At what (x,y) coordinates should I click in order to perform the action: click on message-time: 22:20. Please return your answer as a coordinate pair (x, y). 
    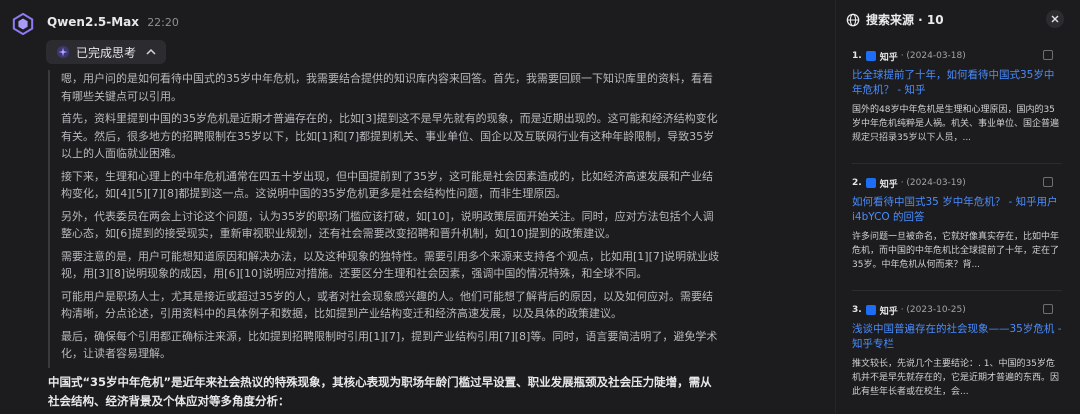
    Looking at the image, I should click on (163, 22).